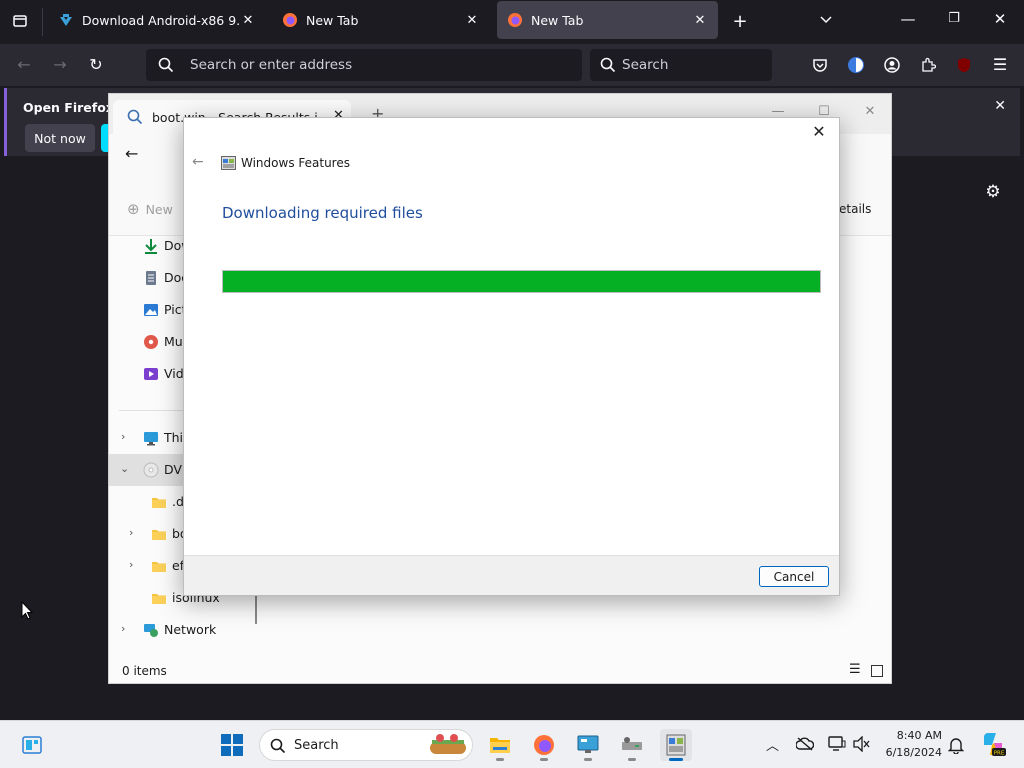 The image size is (1024, 768). I want to click on video-icon, so click(151, 374).